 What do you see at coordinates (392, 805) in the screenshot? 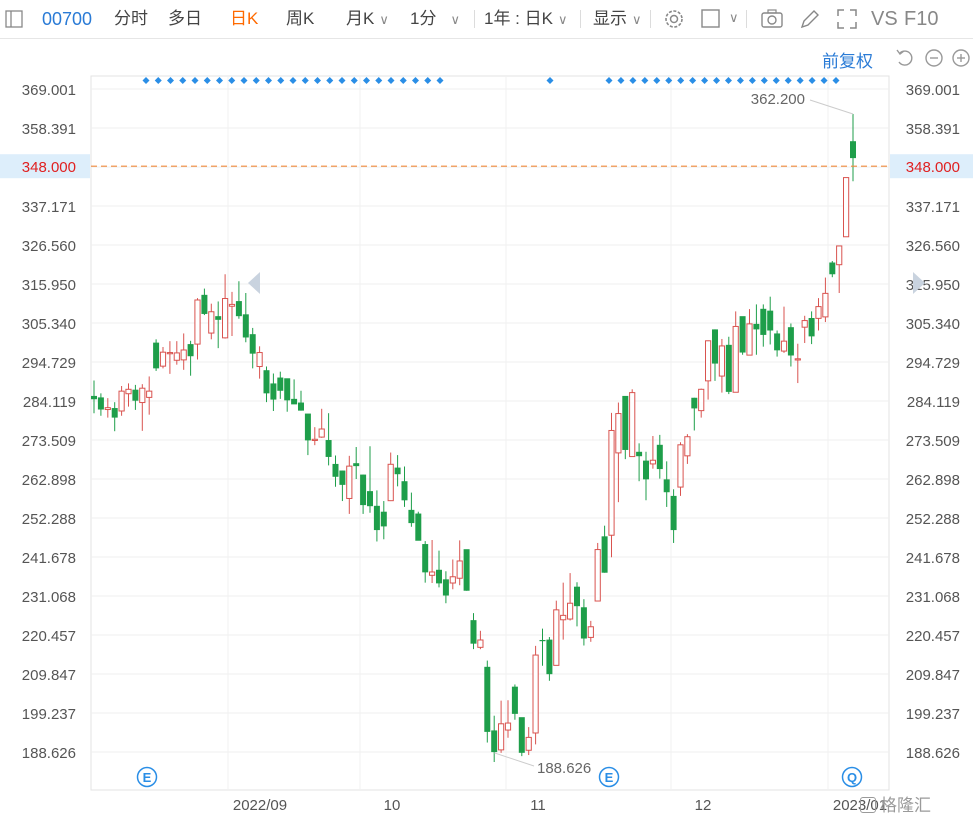
I see `x-tick-label: 10` at bounding box center [392, 805].